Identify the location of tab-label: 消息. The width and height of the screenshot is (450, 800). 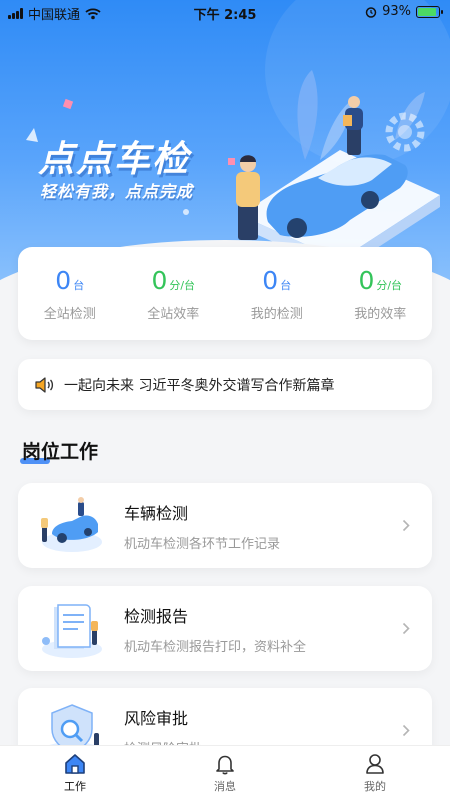
(225, 786).